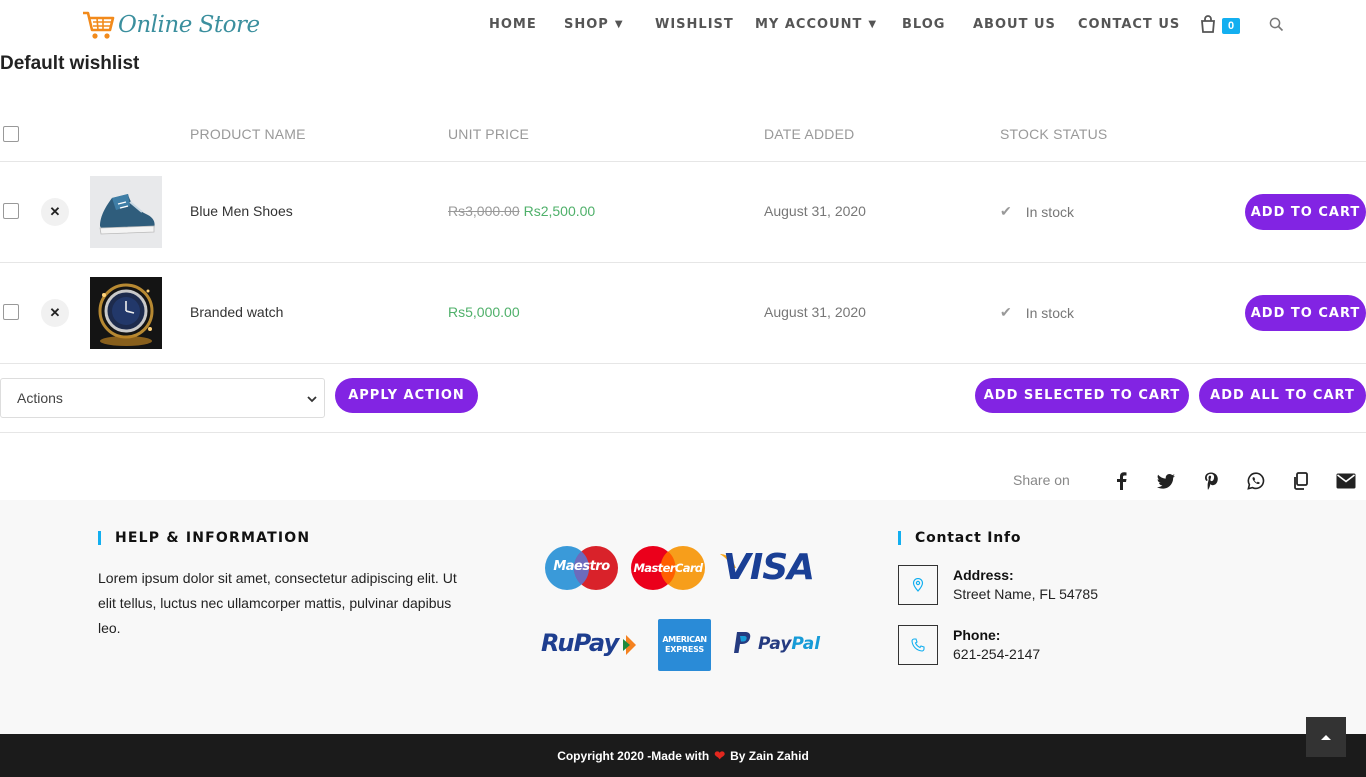 The height and width of the screenshot is (777, 1366). Describe the element at coordinates (248, 134) in the screenshot. I see `column-header-product-name: PRODUCT NAME` at that location.